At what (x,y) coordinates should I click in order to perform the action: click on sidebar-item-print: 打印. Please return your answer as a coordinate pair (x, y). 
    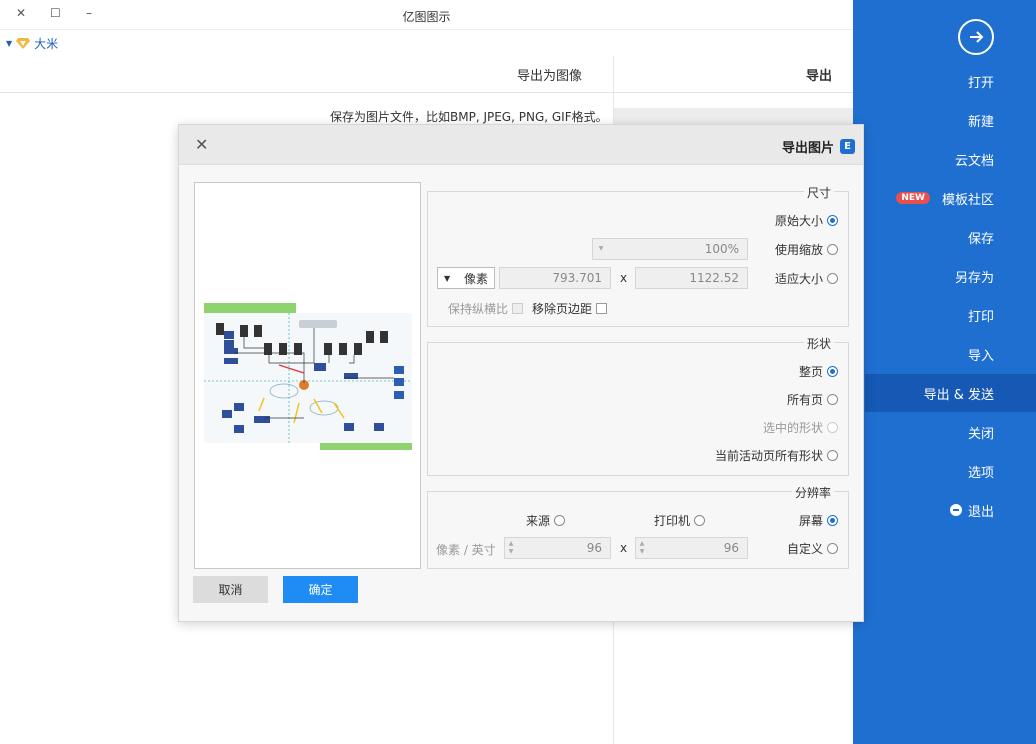
    Looking at the image, I should click on (950, 315).